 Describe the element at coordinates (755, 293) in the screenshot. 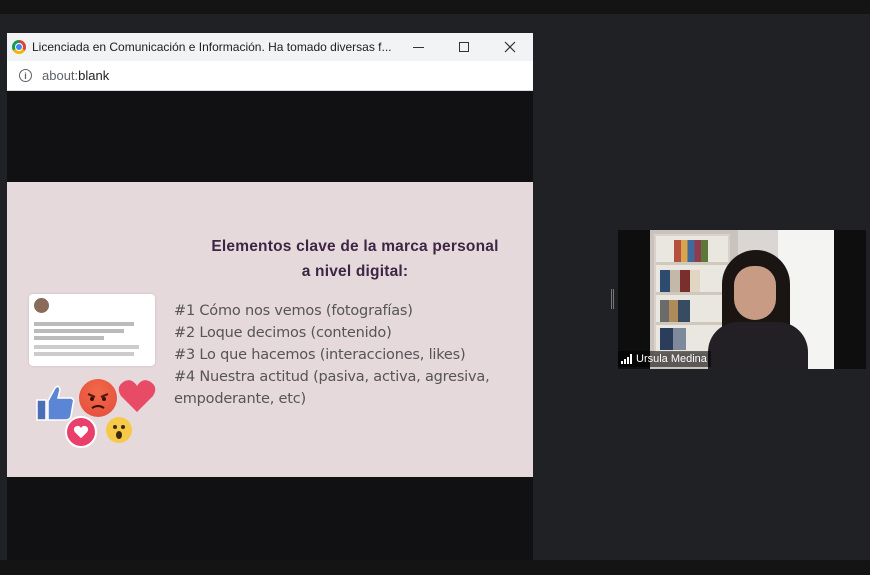

I see `person-face` at that location.